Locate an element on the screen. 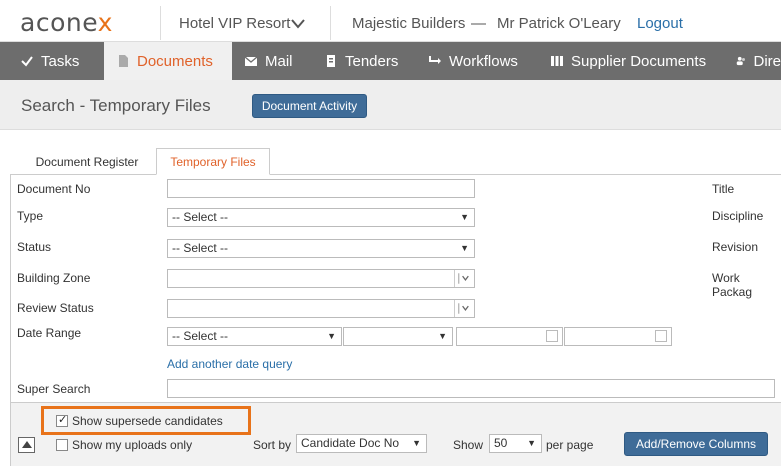 The image size is (781, 466). nav-tab-supplier-documents: Supplier Documents is located at coordinates (628, 61).